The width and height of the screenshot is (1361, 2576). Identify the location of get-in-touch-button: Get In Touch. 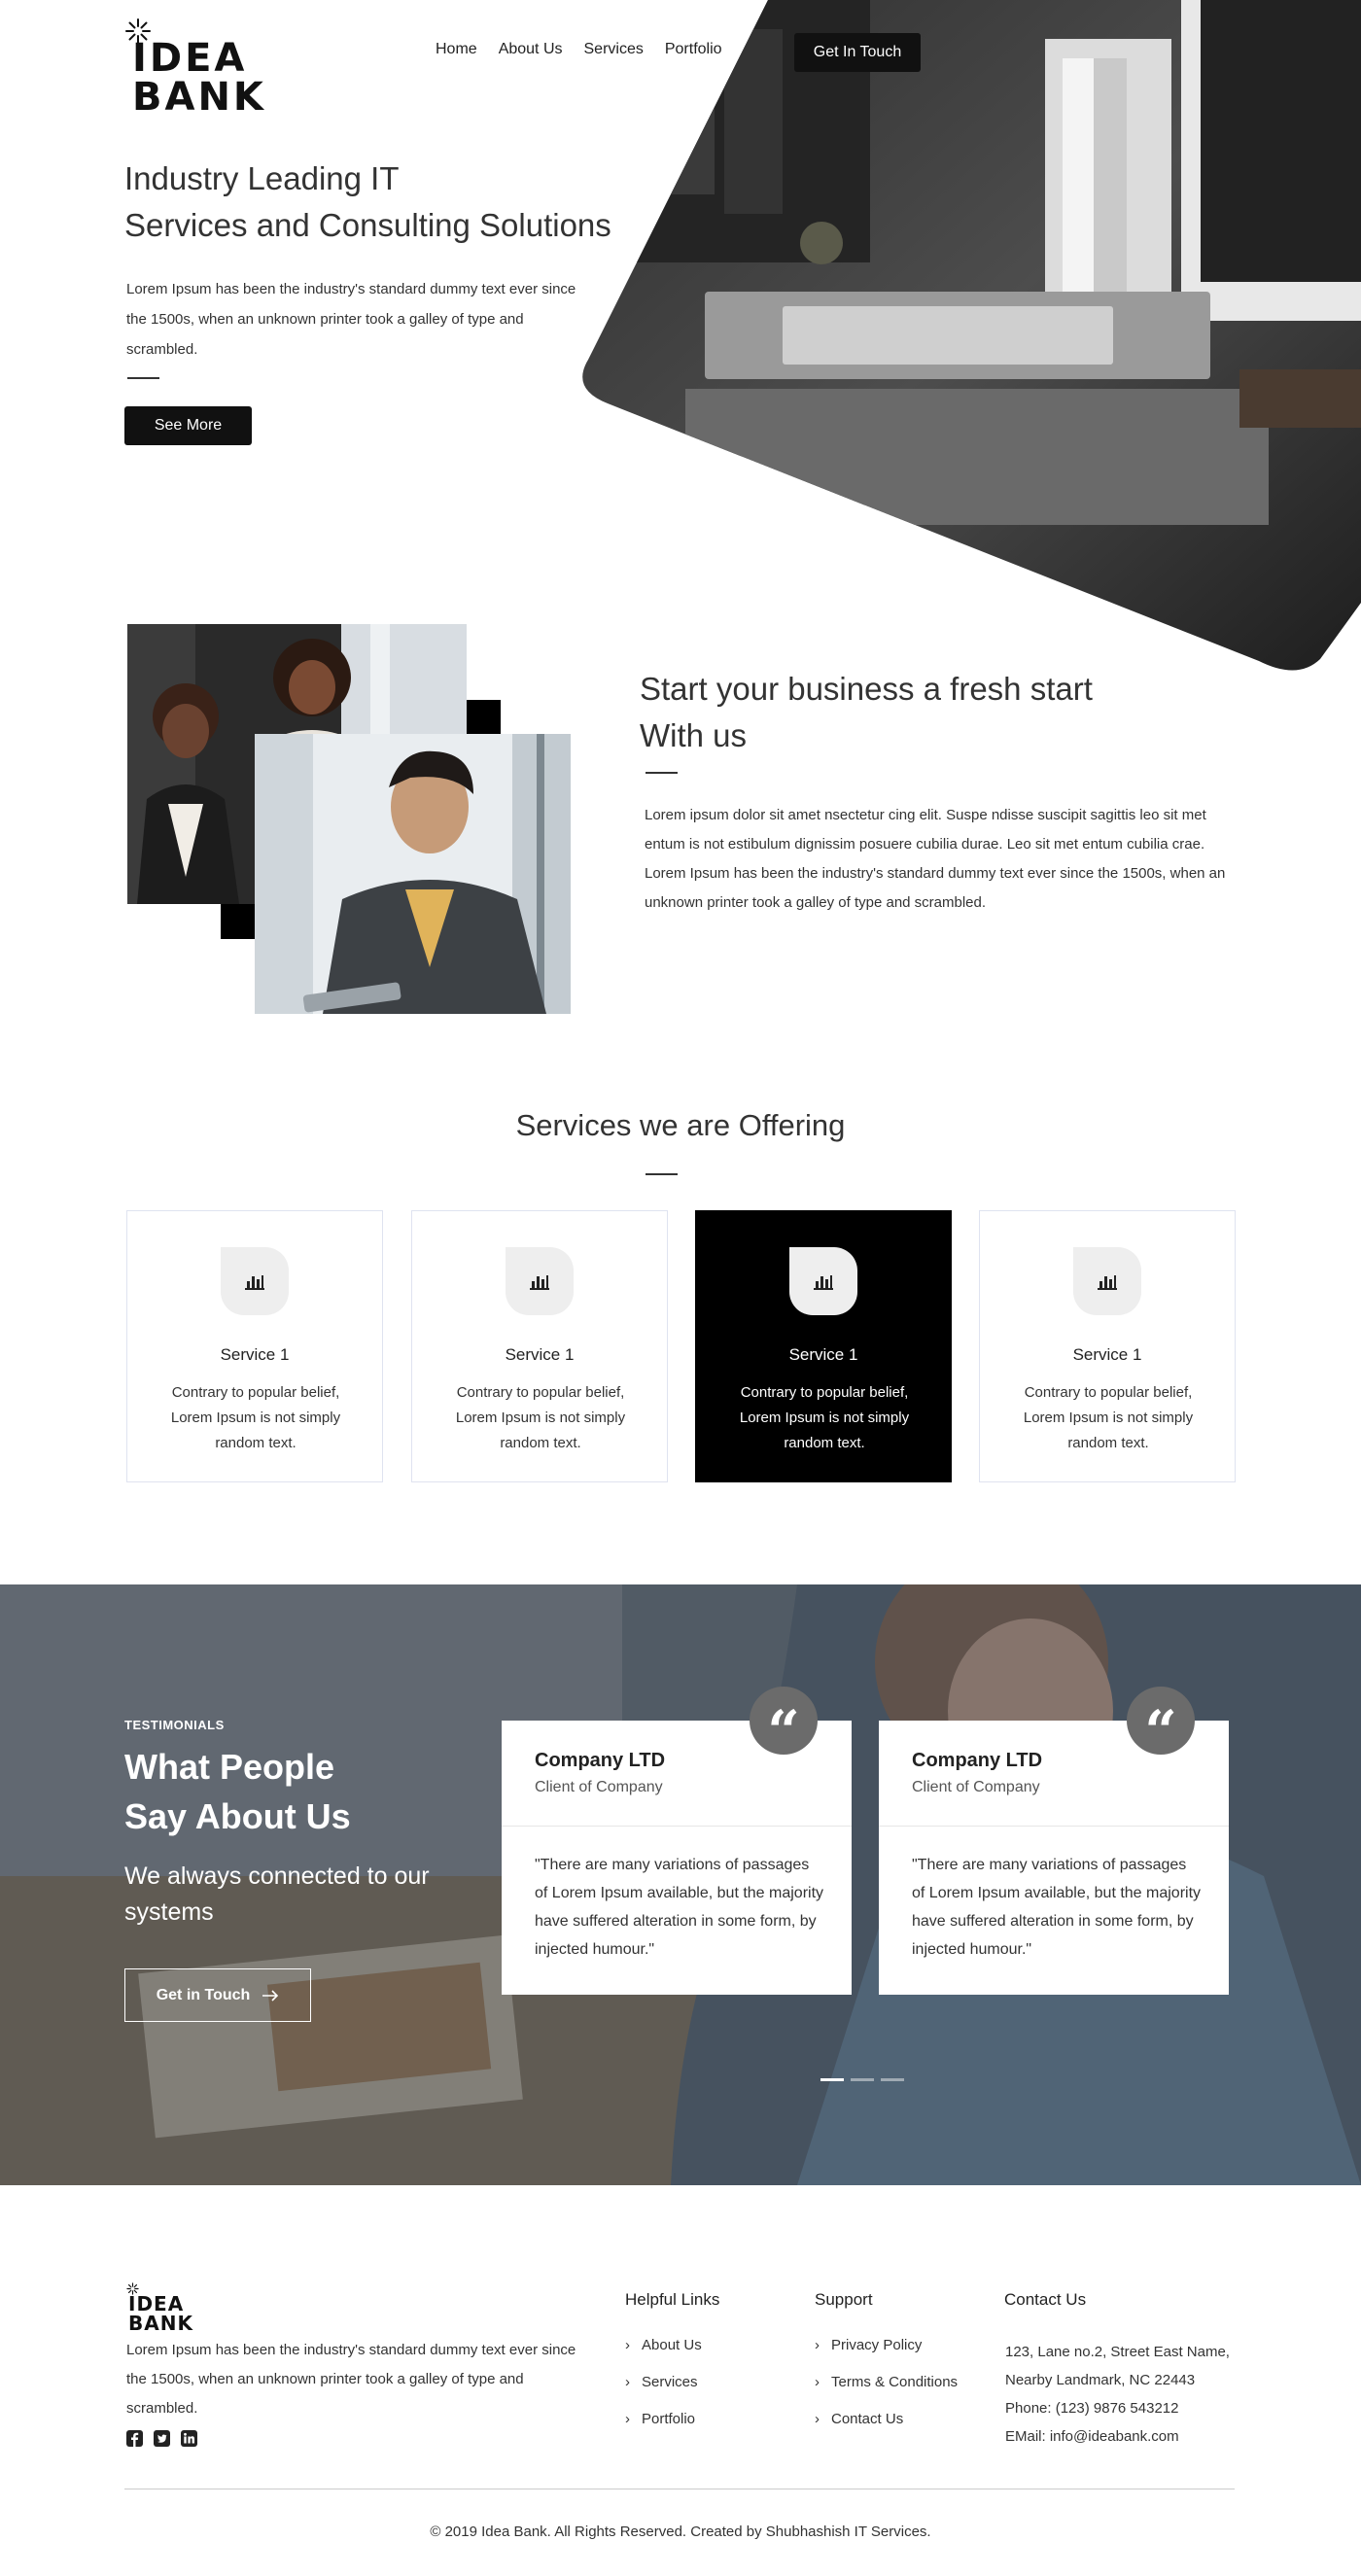
(857, 52).